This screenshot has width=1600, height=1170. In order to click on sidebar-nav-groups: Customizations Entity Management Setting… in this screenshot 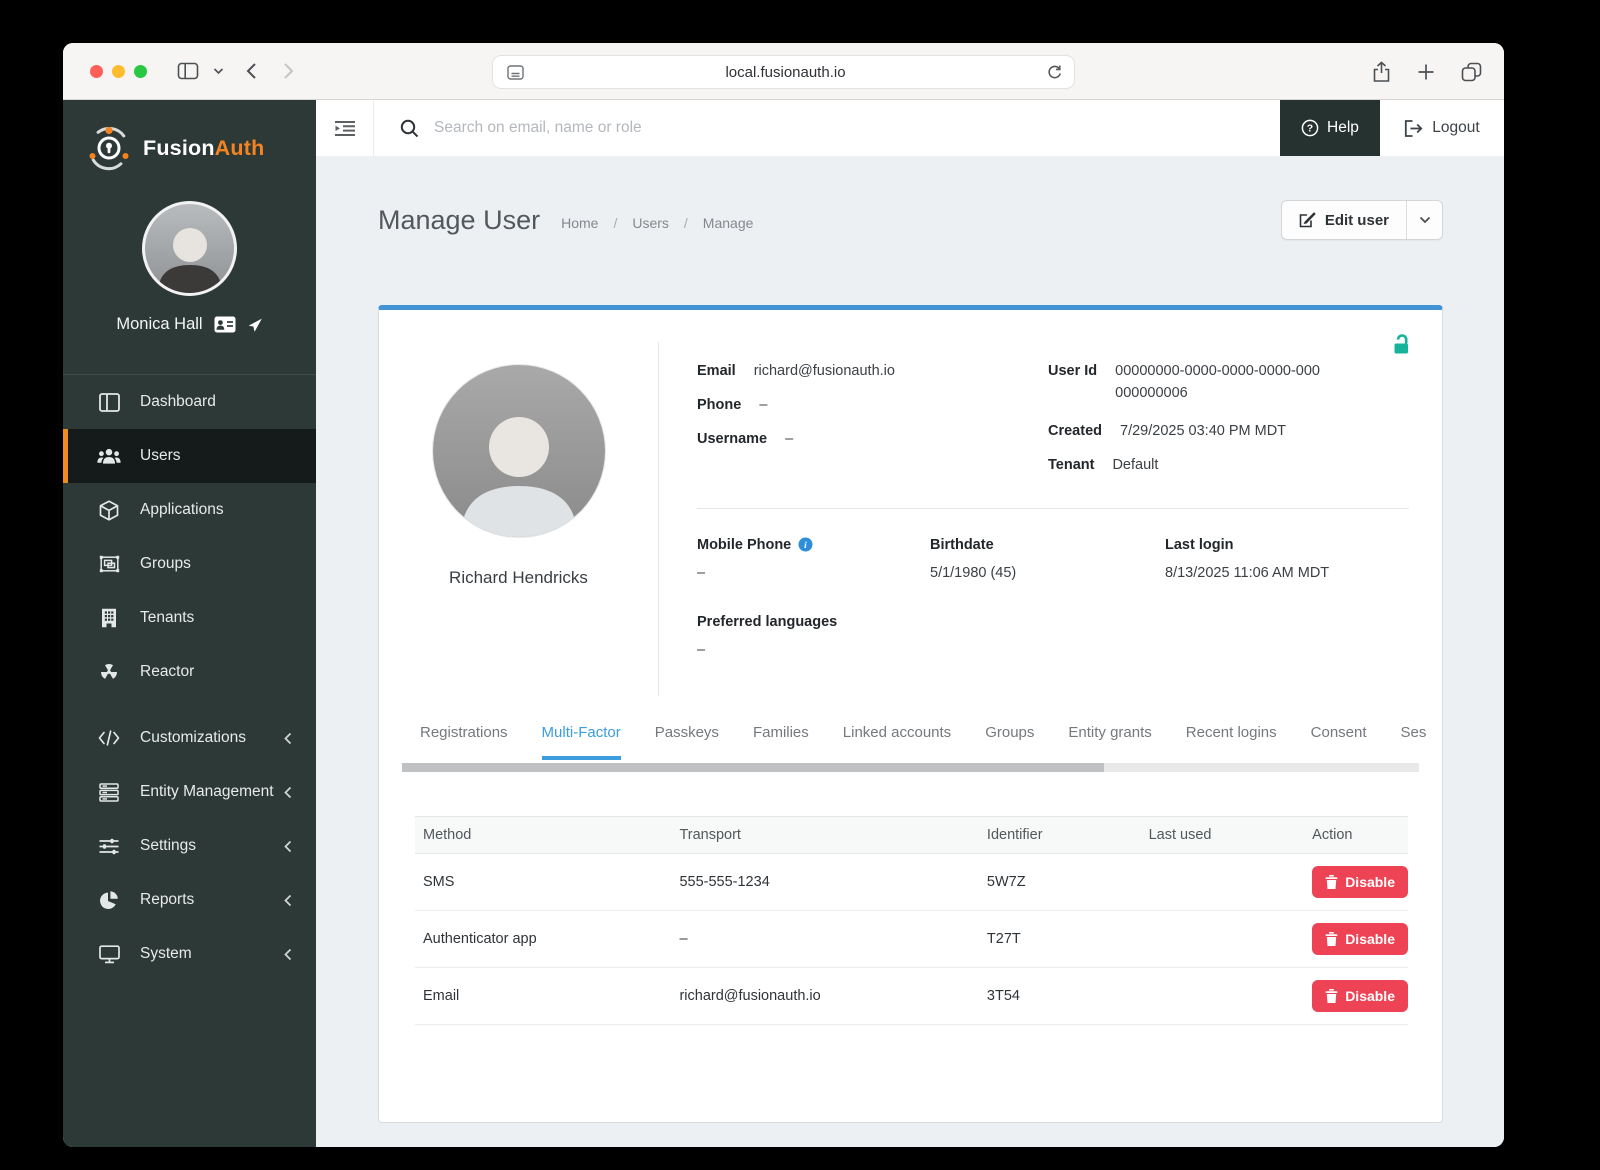, I will do `click(189, 843)`.